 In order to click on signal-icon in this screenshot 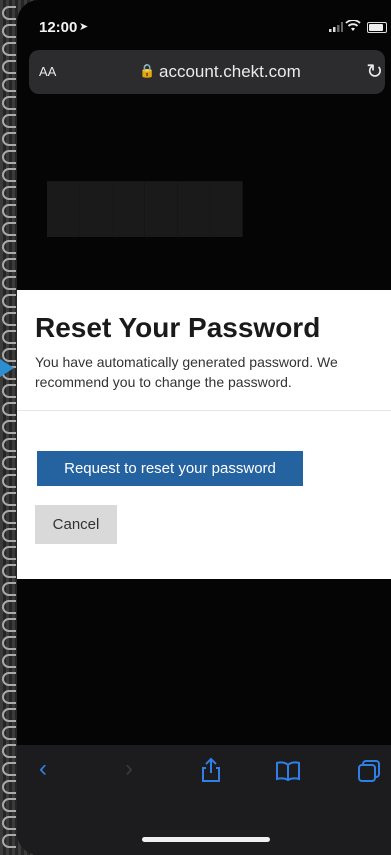, I will do `click(336, 27)`.